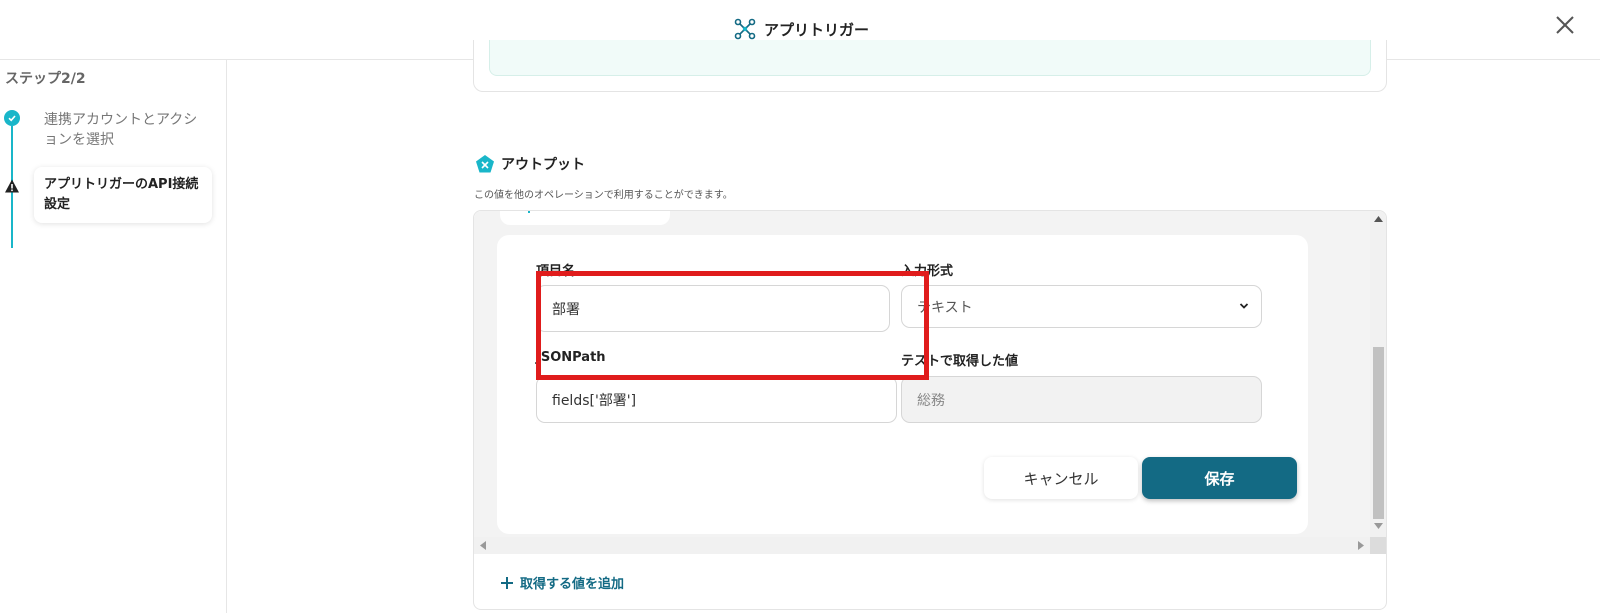 This screenshot has height=613, width=1600. What do you see at coordinates (1378, 433) in the screenshot?
I see `vertical-scroll-thumb` at bounding box center [1378, 433].